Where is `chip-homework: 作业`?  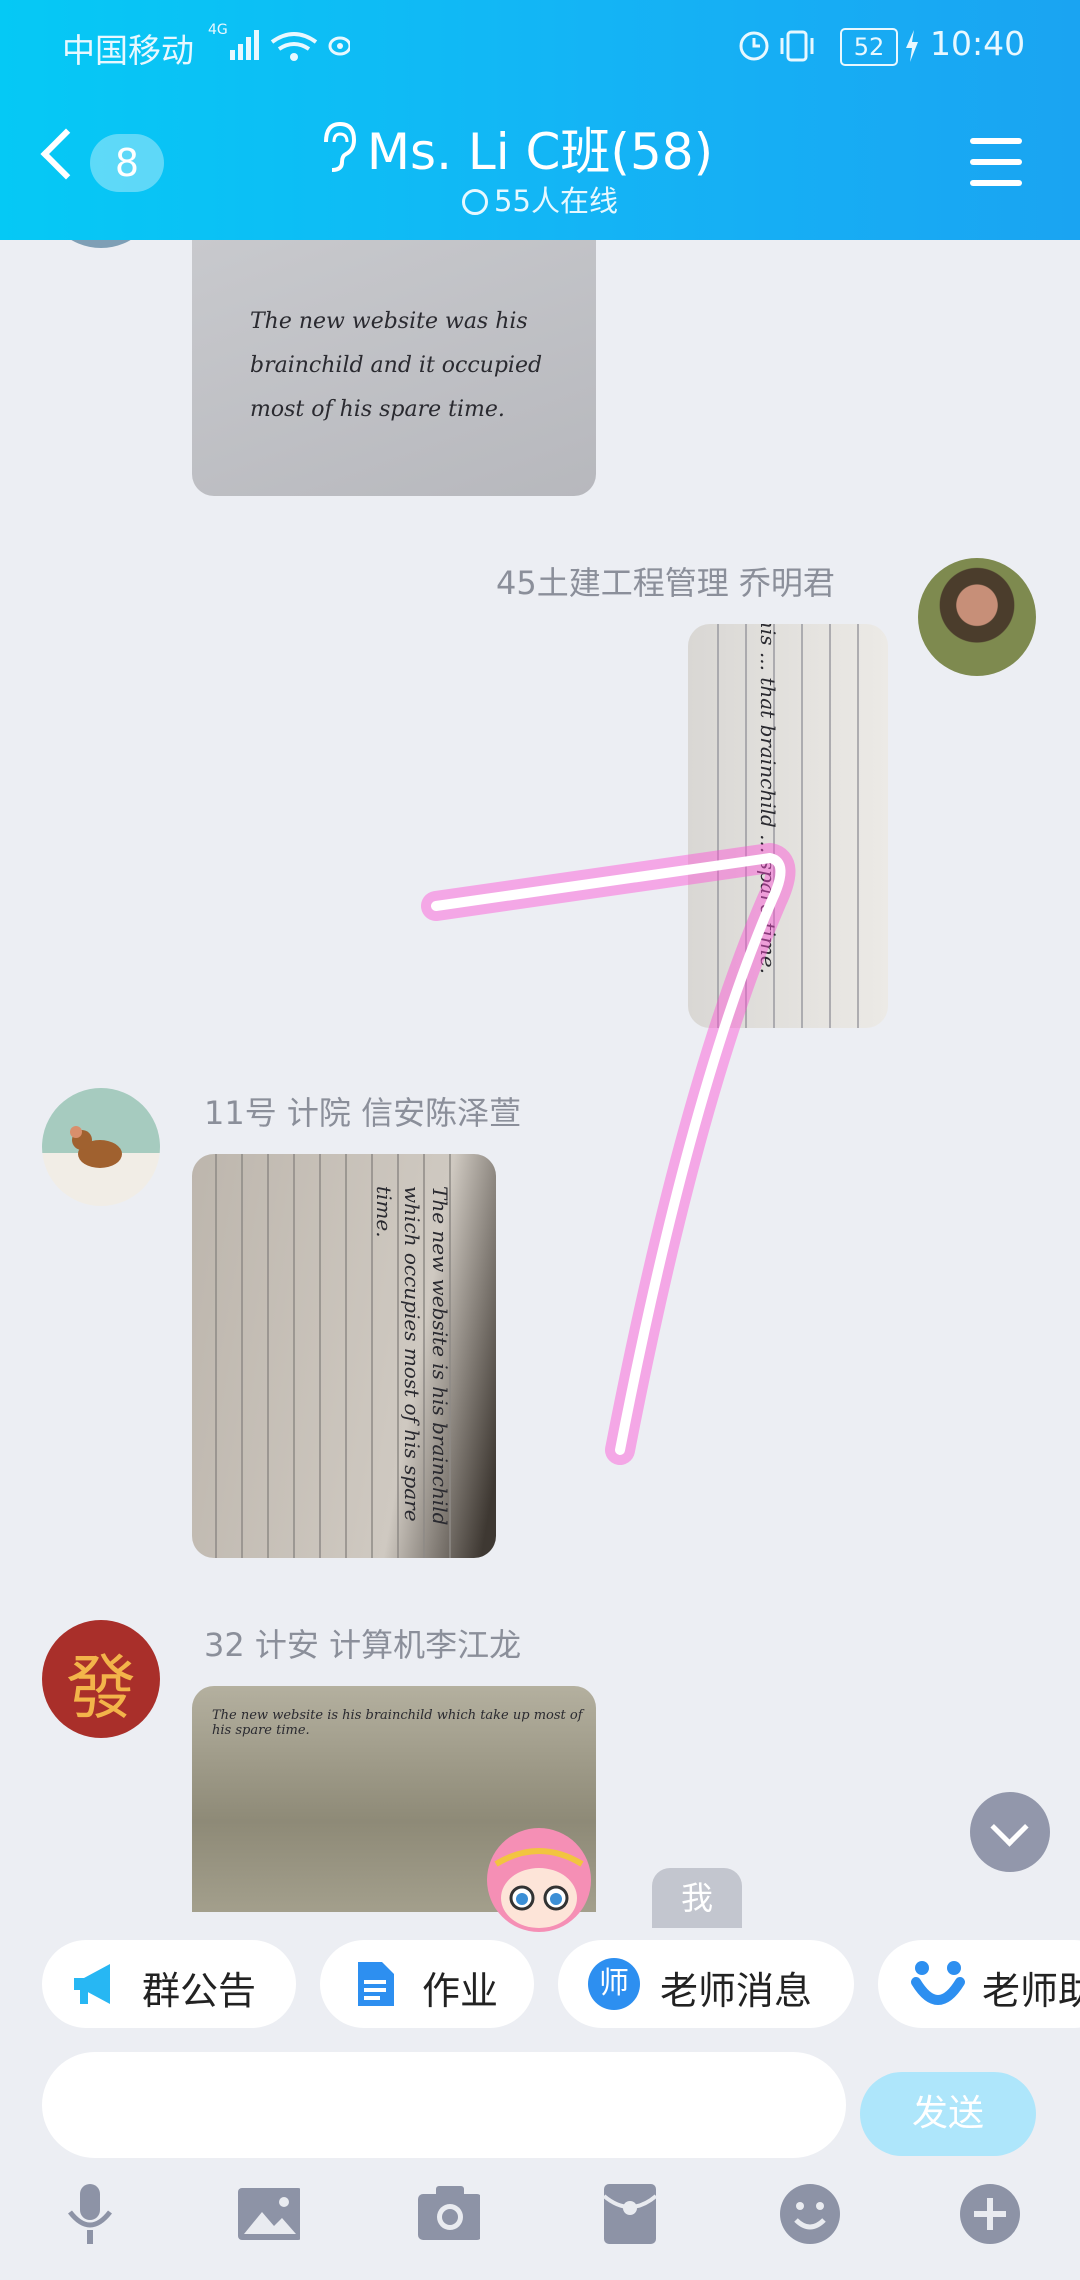
chip-homework: 作业 is located at coordinates (427, 1984).